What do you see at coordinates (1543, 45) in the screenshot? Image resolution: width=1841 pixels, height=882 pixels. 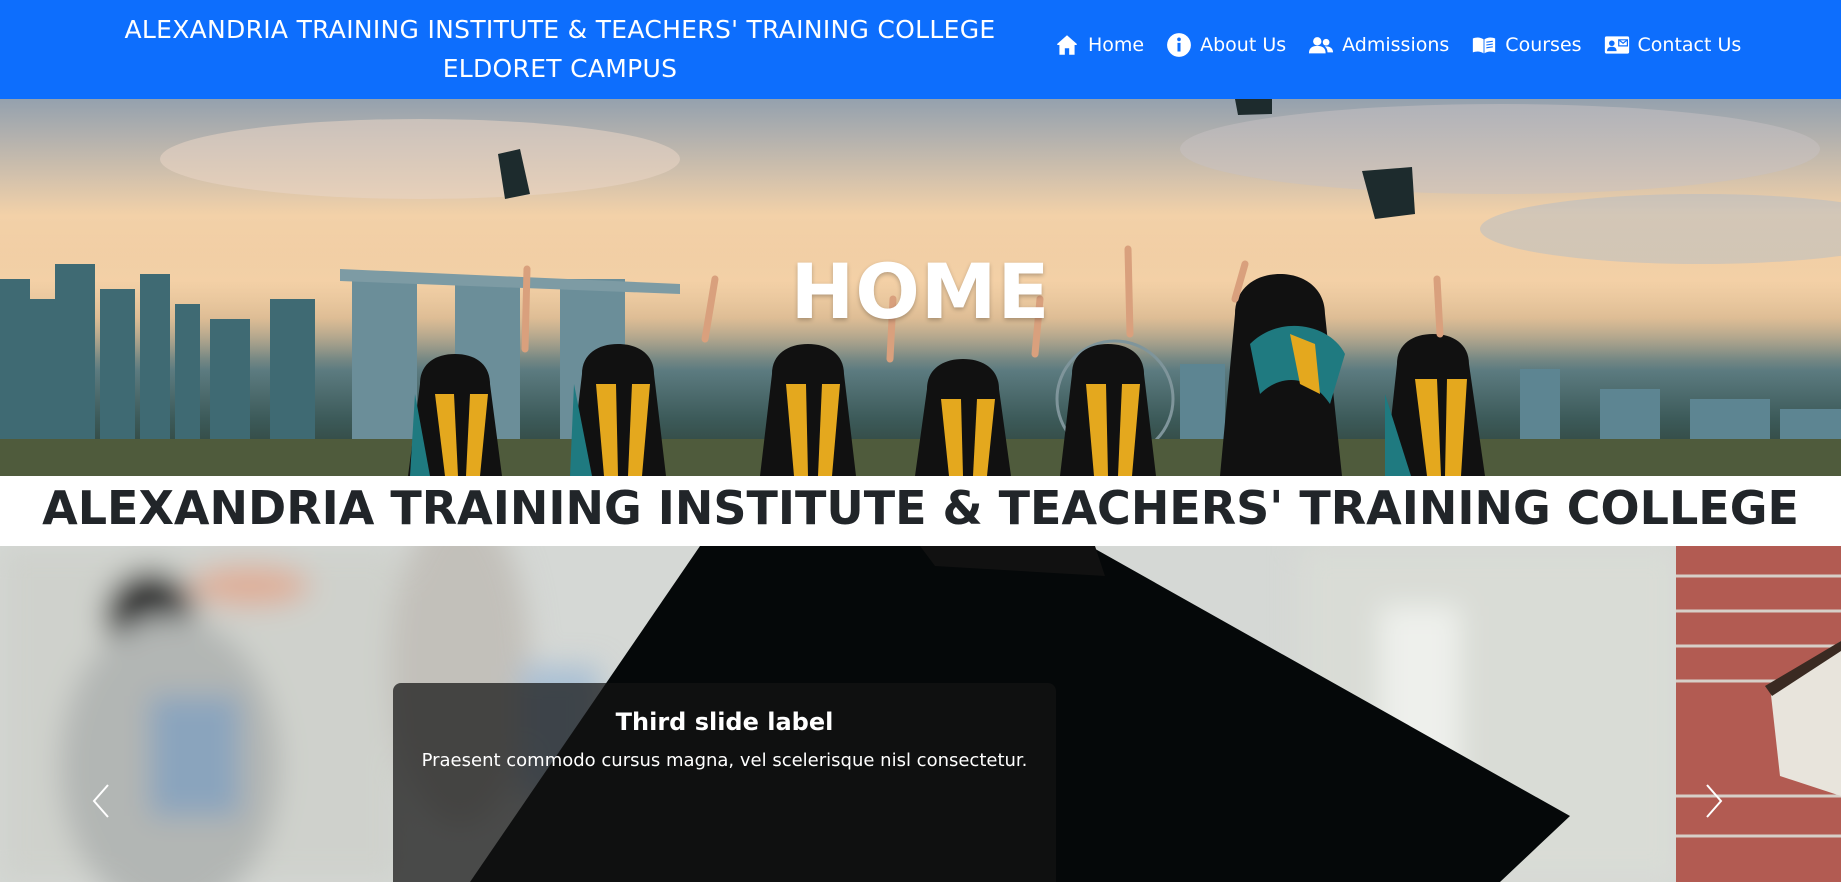 I see `nav-link-label: Courses` at bounding box center [1543, 45].